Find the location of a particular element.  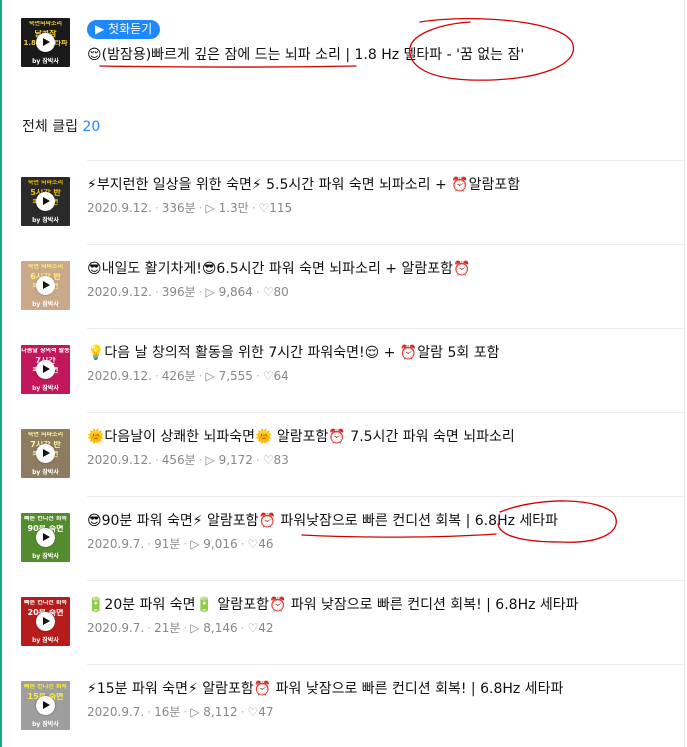

clip-thumbnail: 빠른 컨디션 회복20분 숙면세타파by 잠박사 is located at coordinates (45, 621).